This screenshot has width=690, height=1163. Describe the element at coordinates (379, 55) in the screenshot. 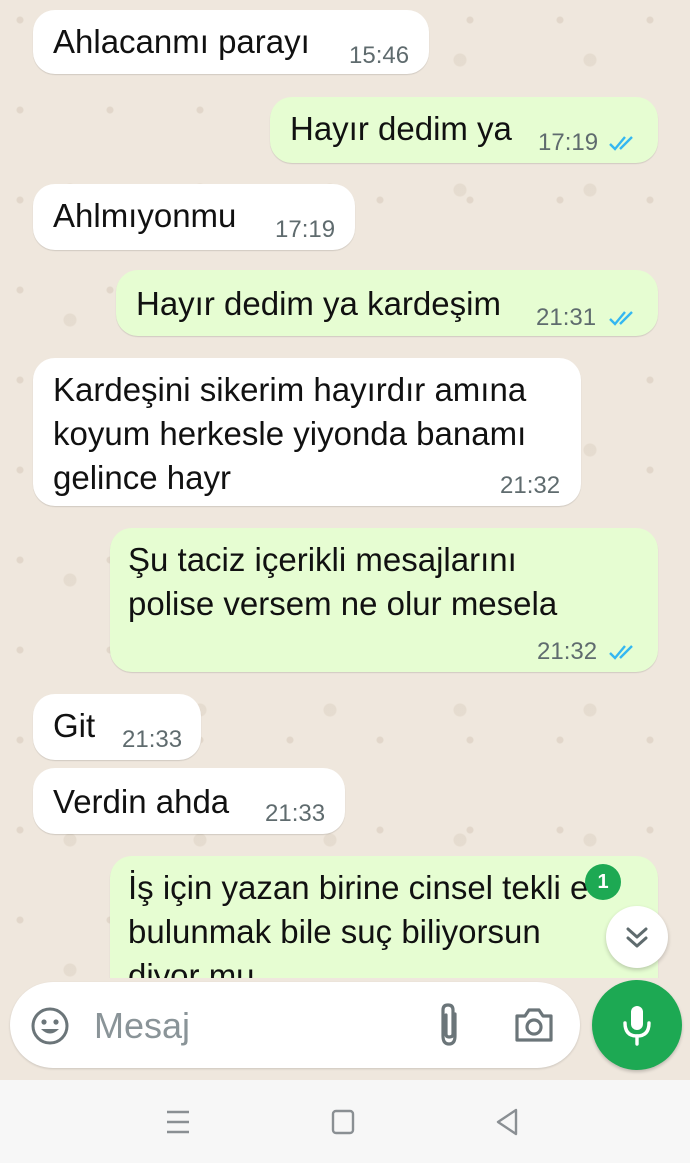

I see `message-time: 15:46` at that location.